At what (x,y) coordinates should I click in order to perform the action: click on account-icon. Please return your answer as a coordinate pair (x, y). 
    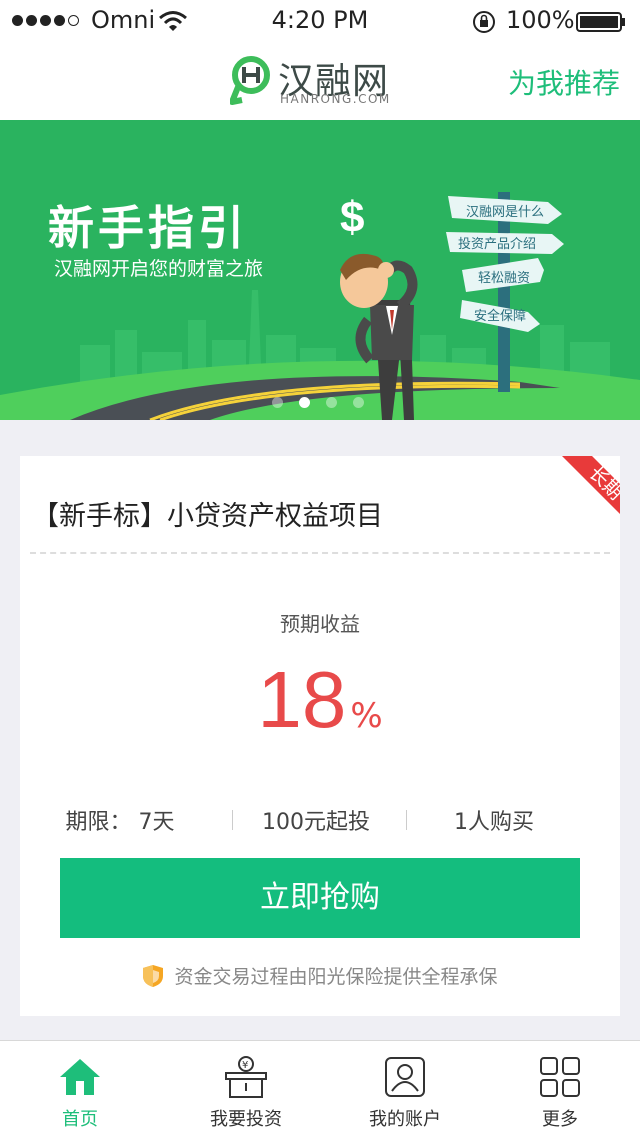
    Looking at the image, I should click on (405, 1077).